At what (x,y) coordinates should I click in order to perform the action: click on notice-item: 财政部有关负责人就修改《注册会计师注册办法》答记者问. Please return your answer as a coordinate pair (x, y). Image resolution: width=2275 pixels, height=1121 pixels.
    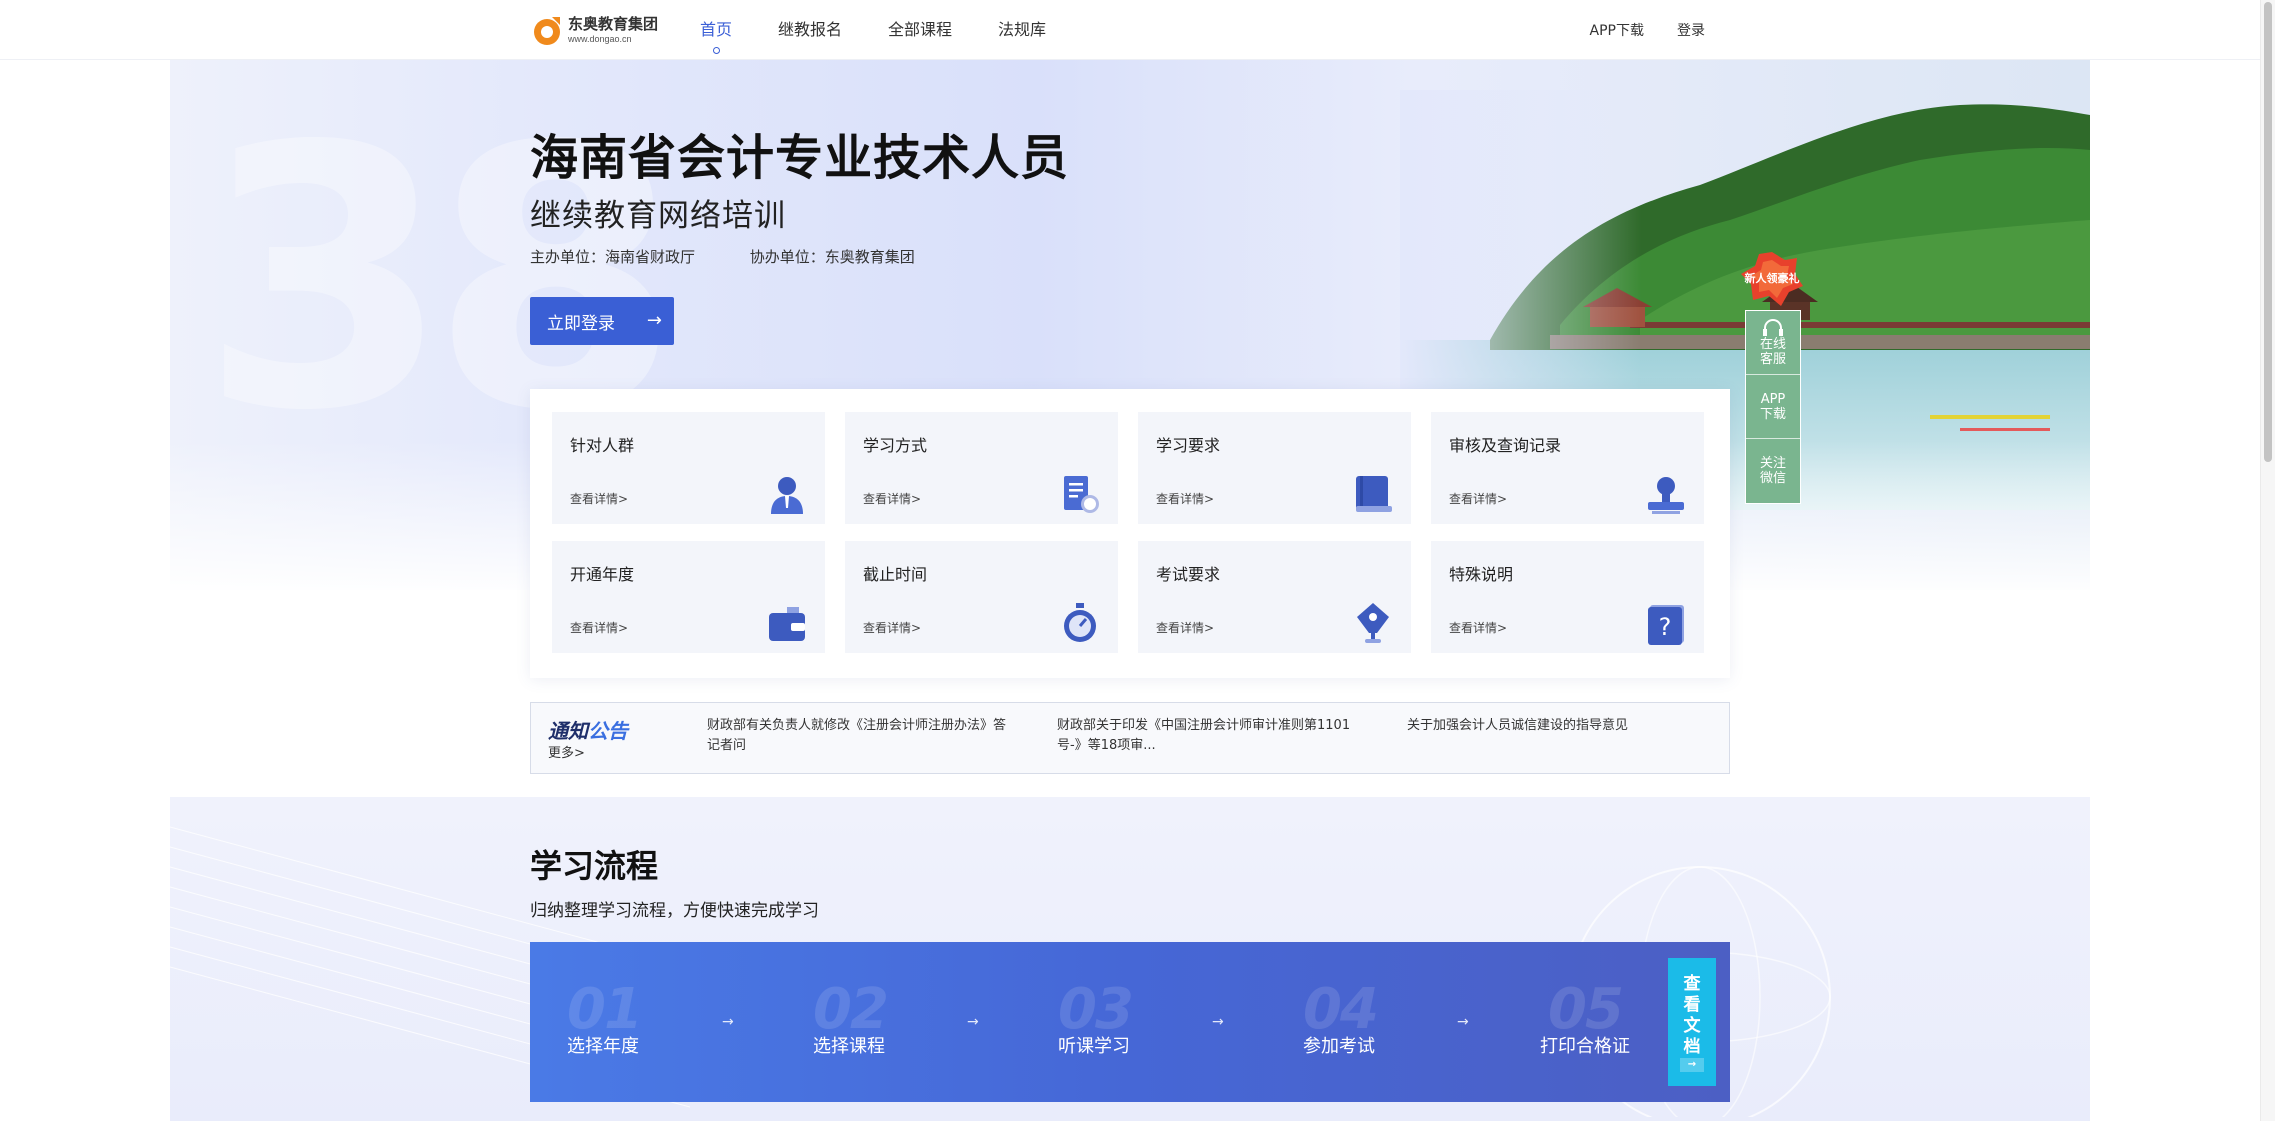
    Looking at the image, I should click on (857, 736).